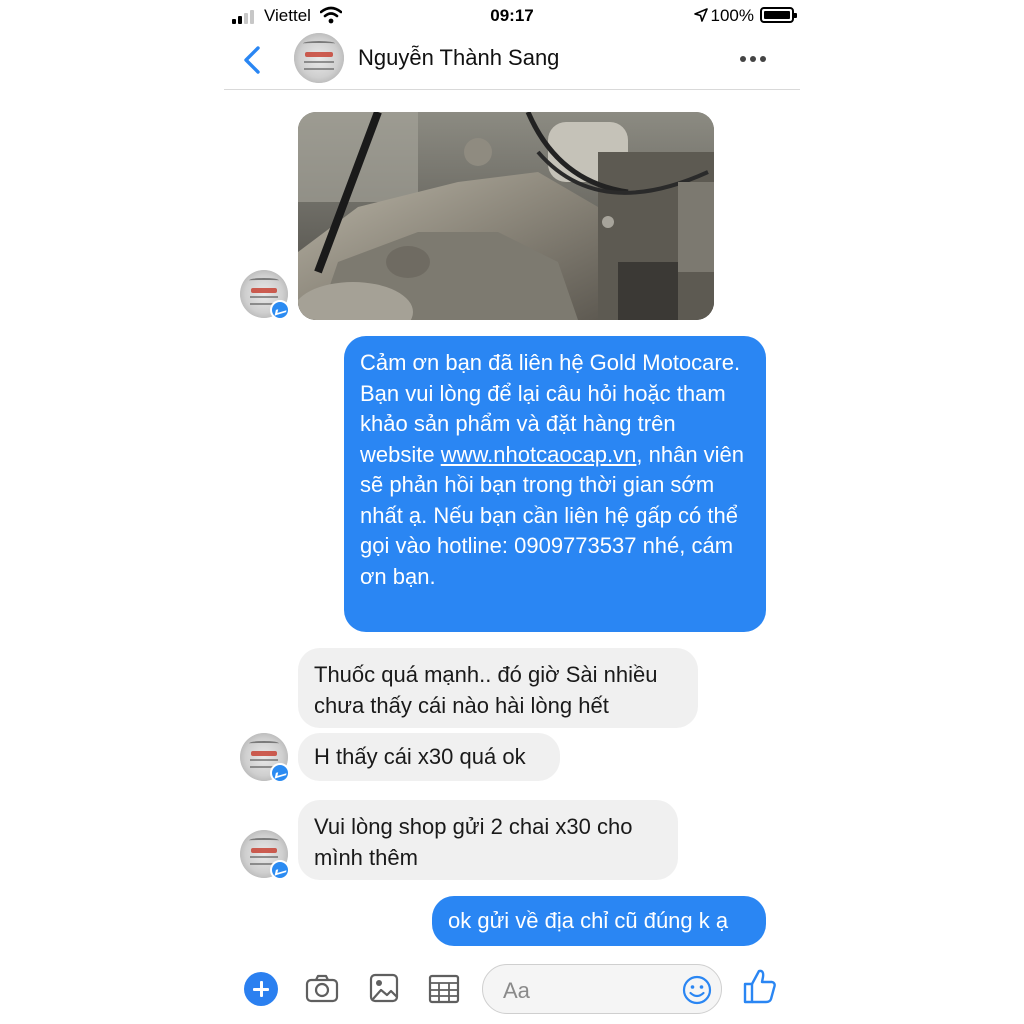 The height and width of the screenshot is (1024, 1024). I want to click on outgoing-message: ok gửi về địa chỉ cũ đúng k ạ, so click(599, 921).